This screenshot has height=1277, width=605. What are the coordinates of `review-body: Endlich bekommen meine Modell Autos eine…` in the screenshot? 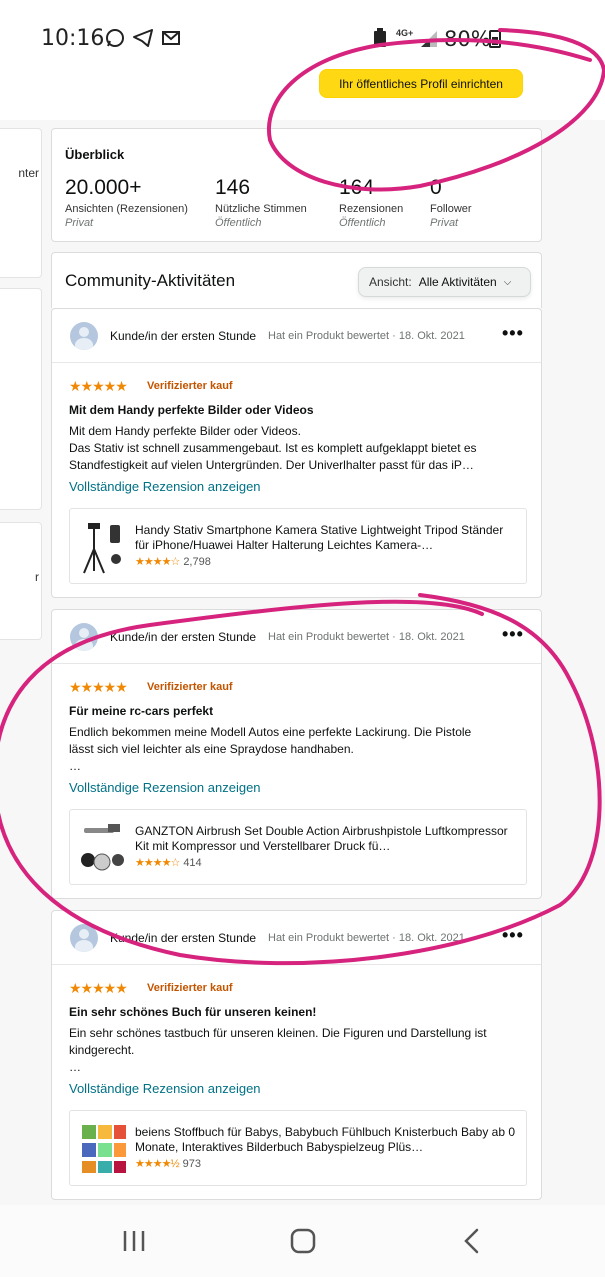 It's located at (299, 749).